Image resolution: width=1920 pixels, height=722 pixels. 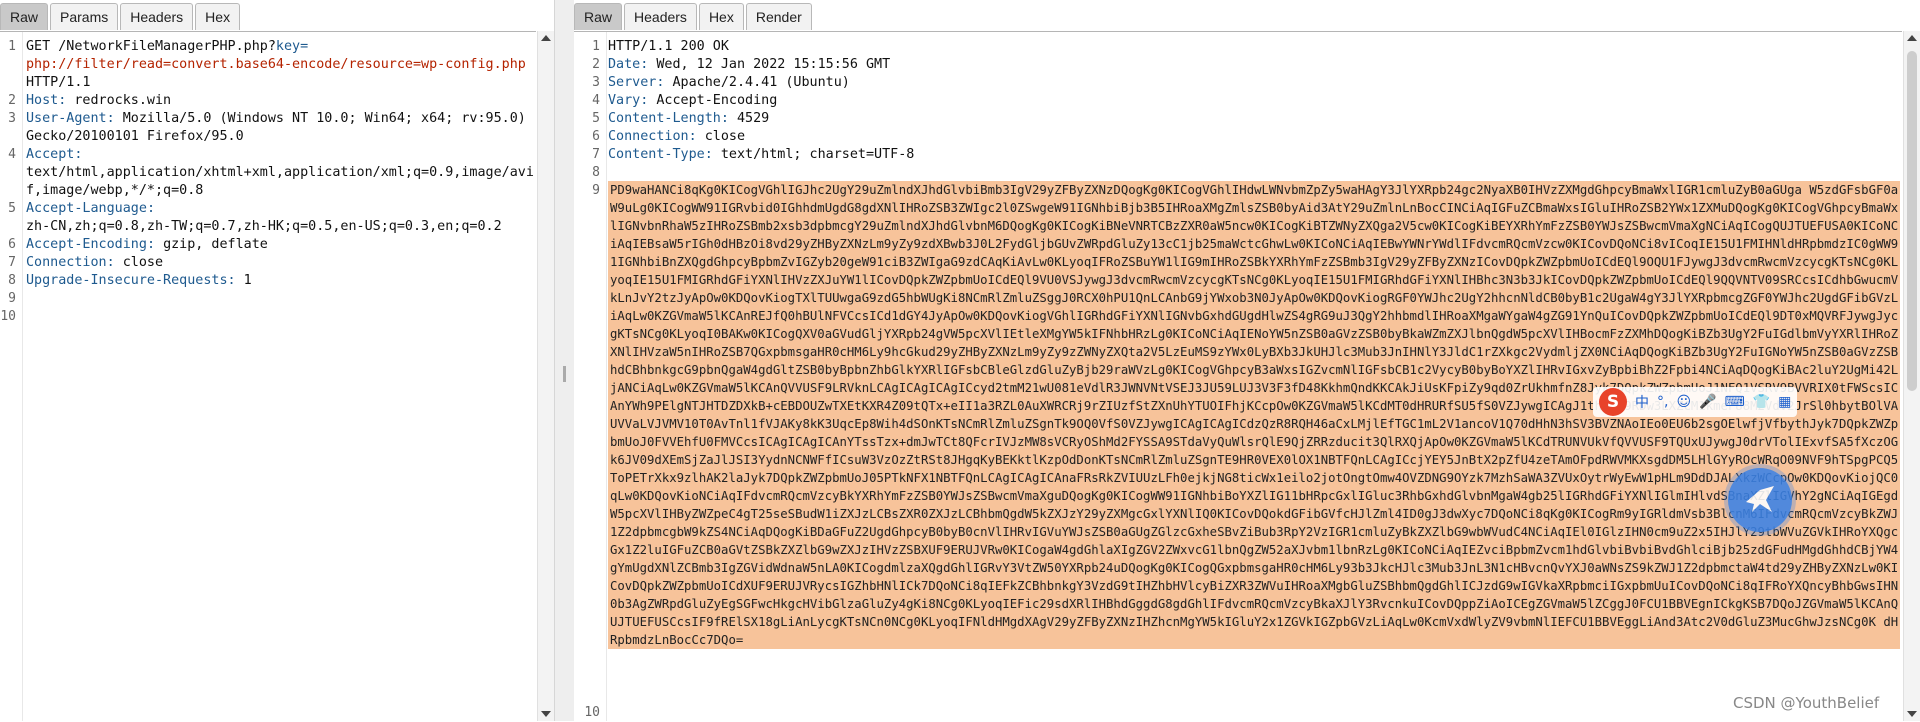 What do you see at coordinates (664, 118) in the screenshot?
I see `header-name: Content-Length` at bounding box center [664, 118].